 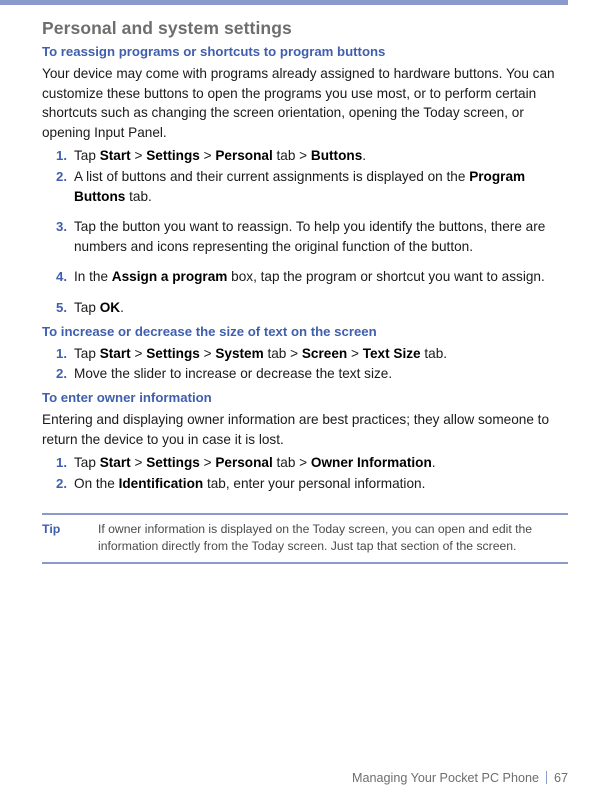 What do you see at coordinates (305, 308) in the screenshot?
I see `list-item: 5. Tap OK.` at bounding box center [305, 308].